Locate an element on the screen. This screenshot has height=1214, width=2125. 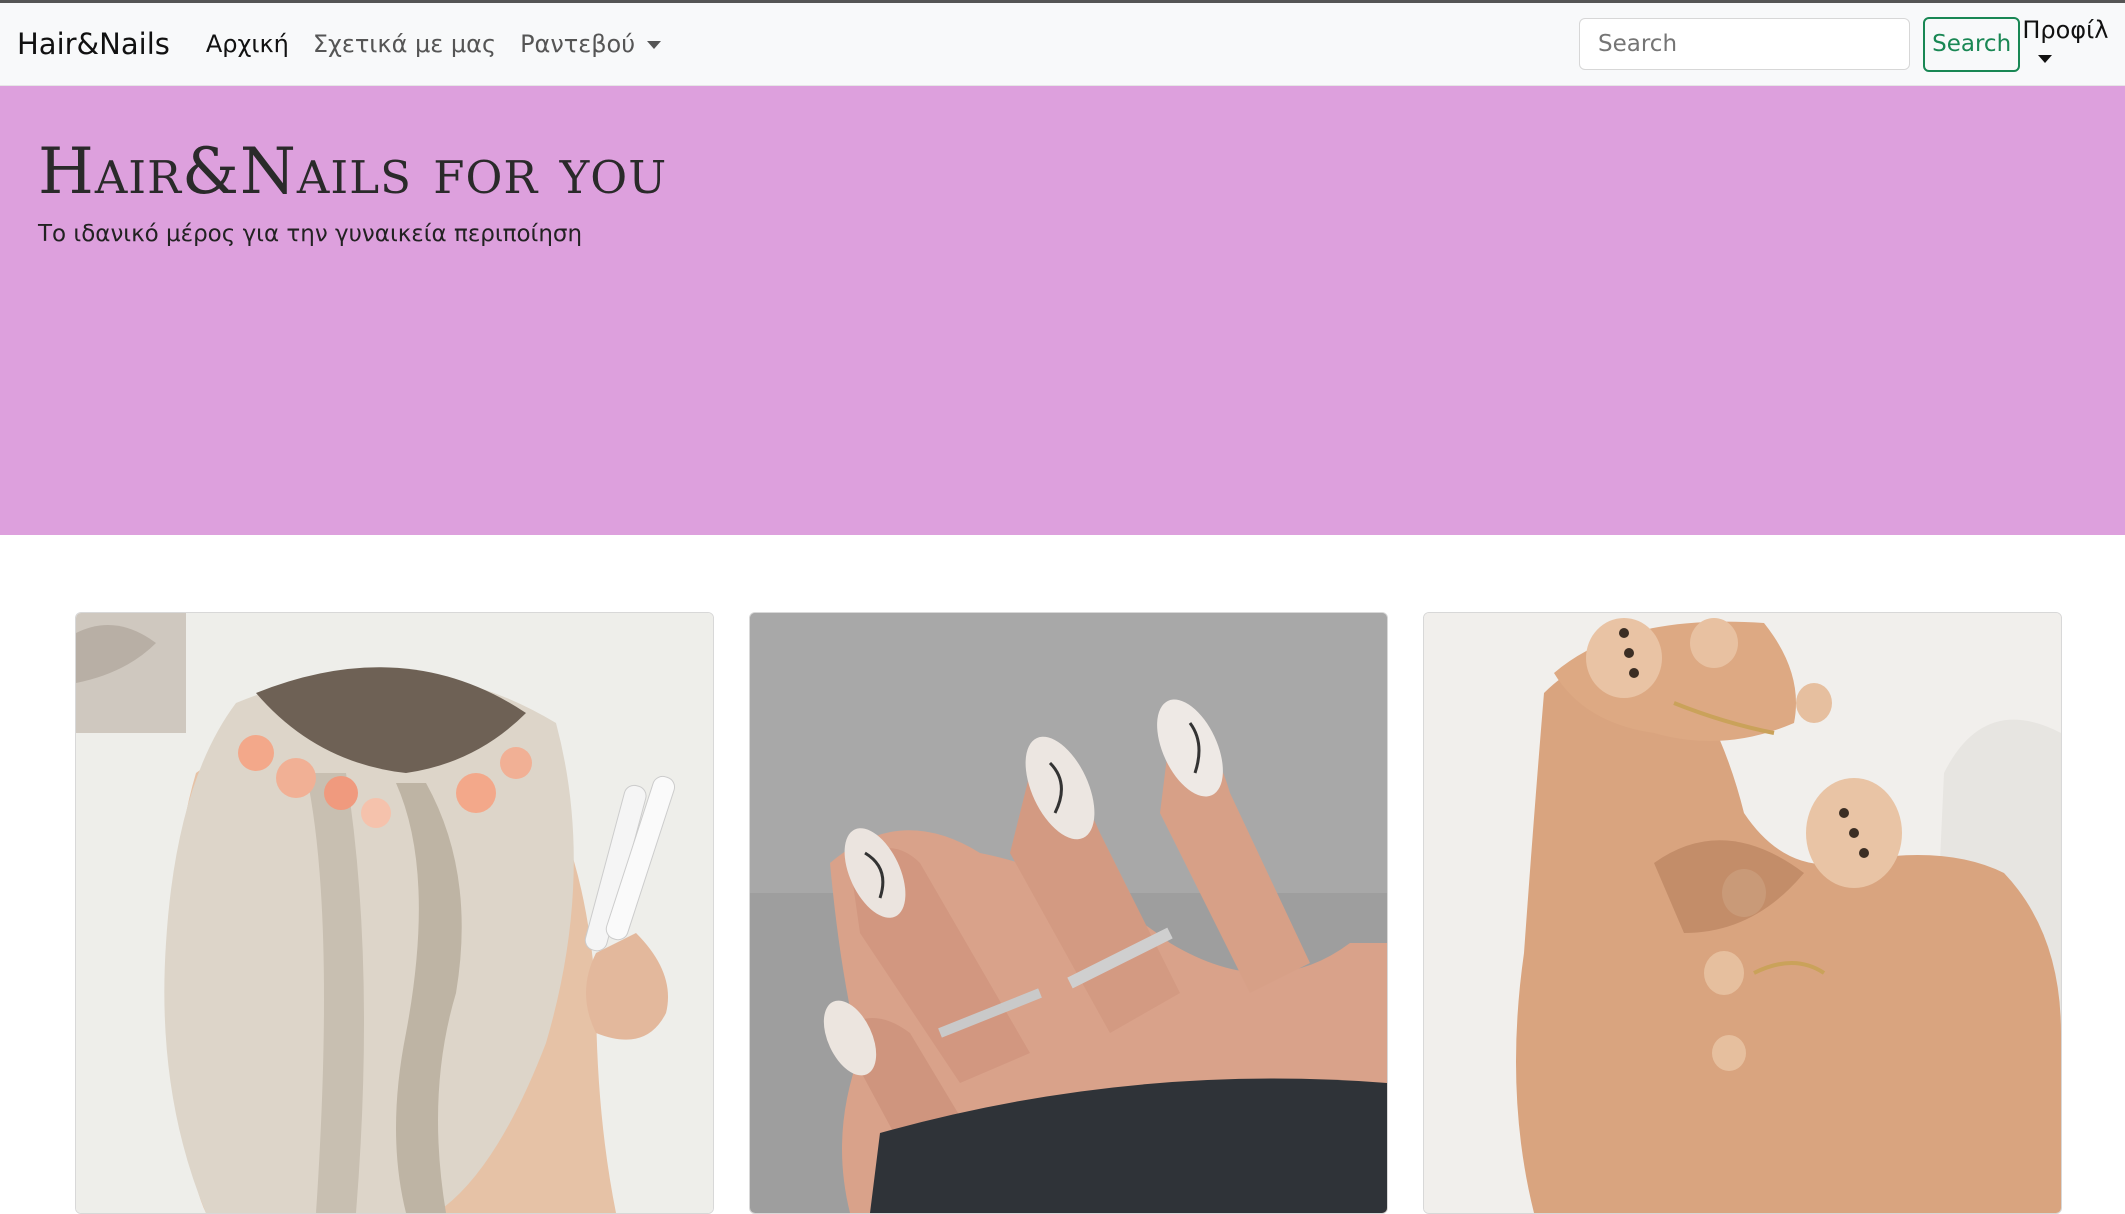
search-button: Search is located at coordinates (1972, 44).